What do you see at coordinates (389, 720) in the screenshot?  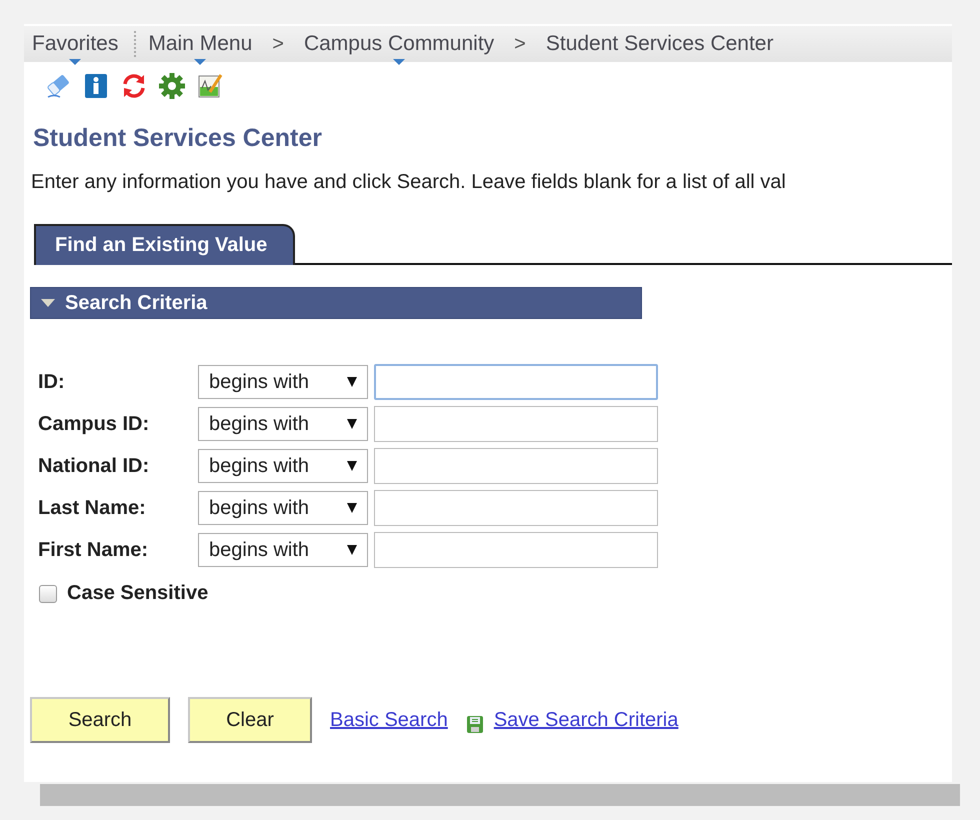 I see `basic-search-link: Basic Search` at bounding box center [389, 720].